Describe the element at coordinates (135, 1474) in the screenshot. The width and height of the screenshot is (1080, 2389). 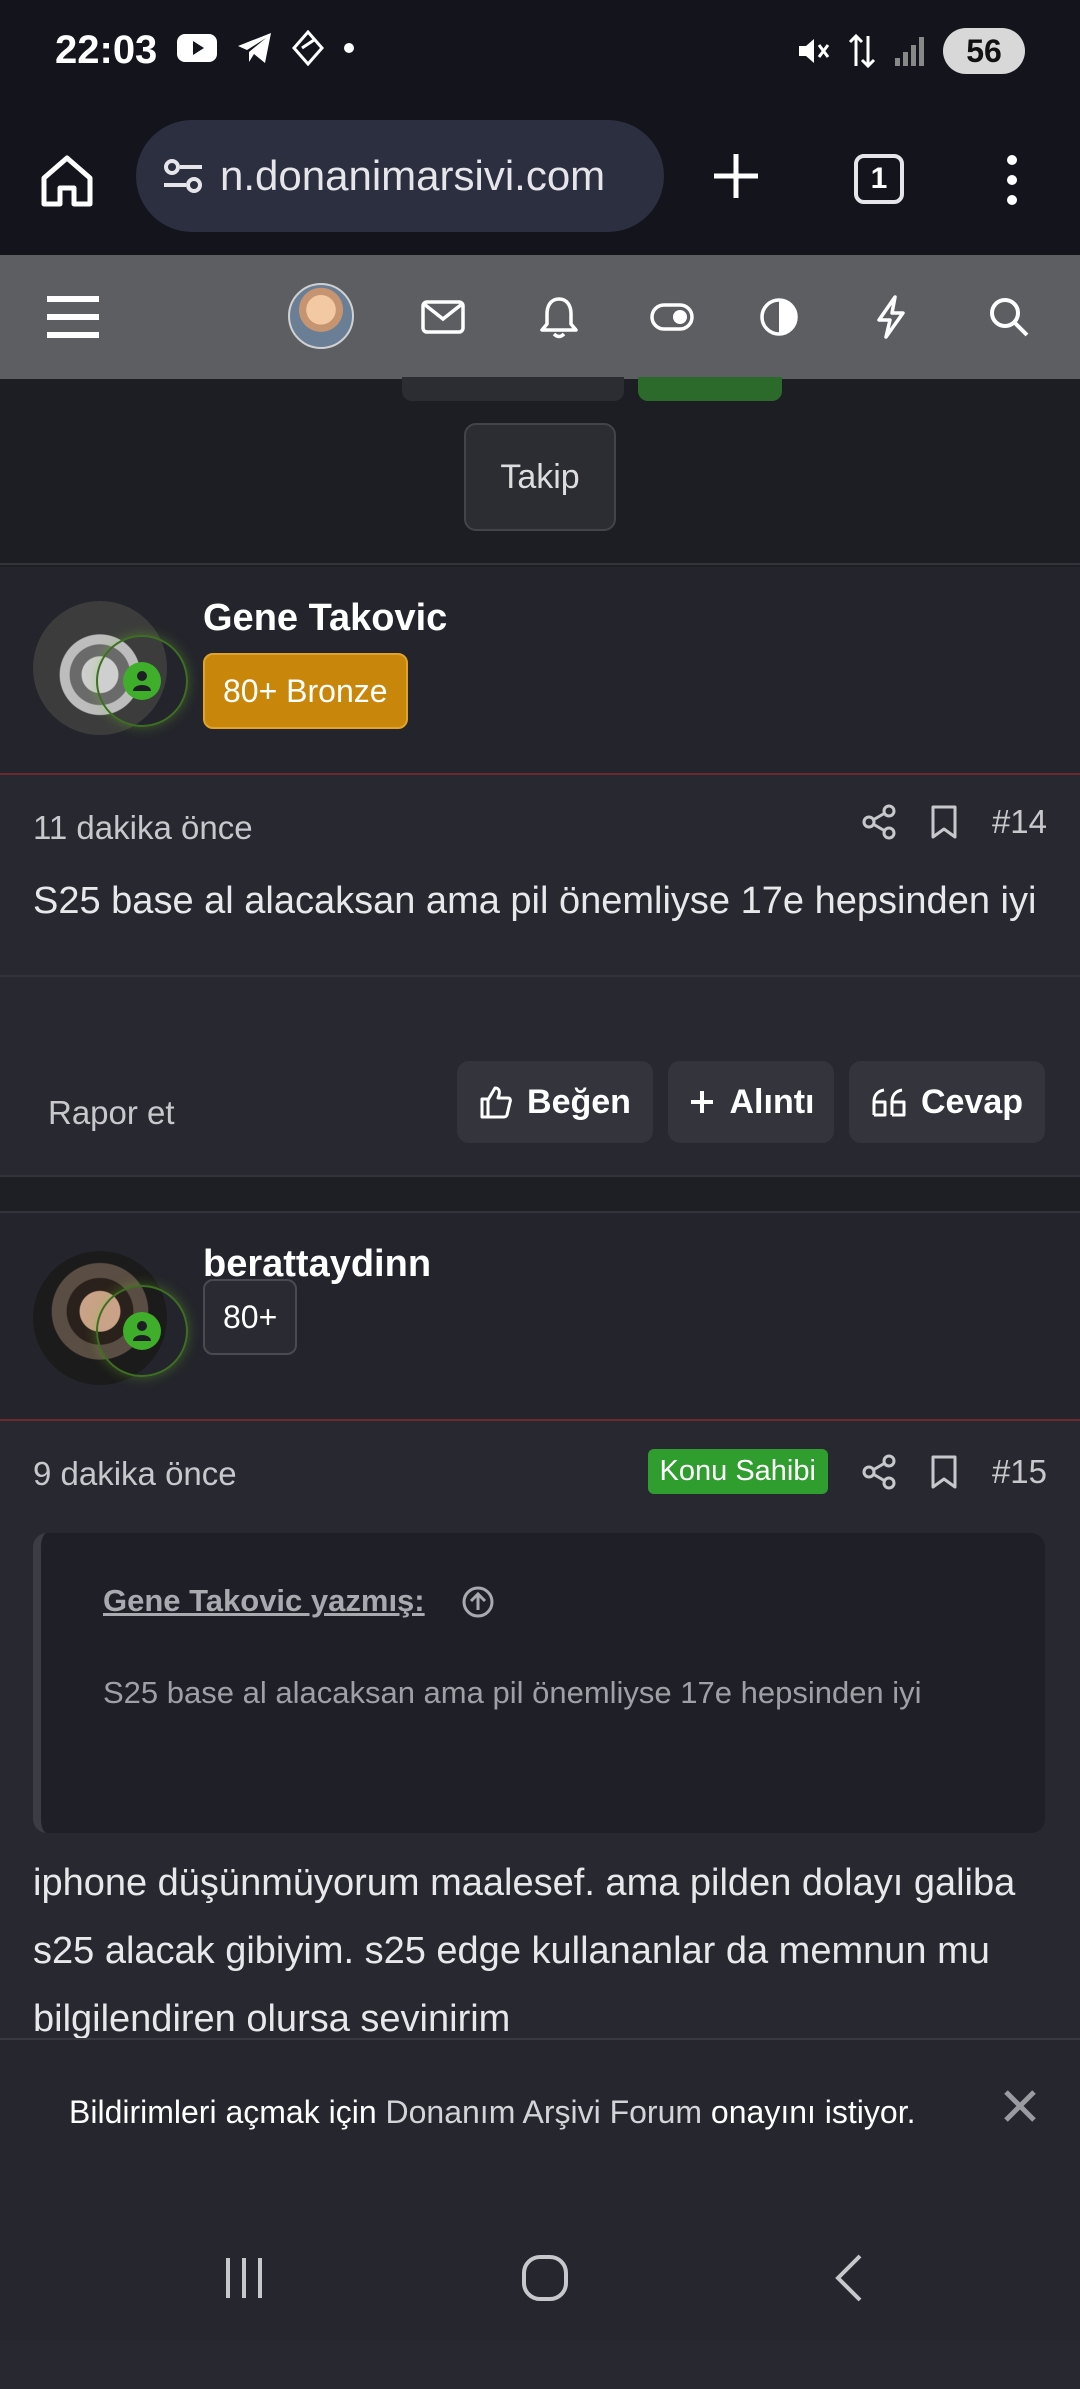
I see `post-time: 9 dakika önce` at that location.